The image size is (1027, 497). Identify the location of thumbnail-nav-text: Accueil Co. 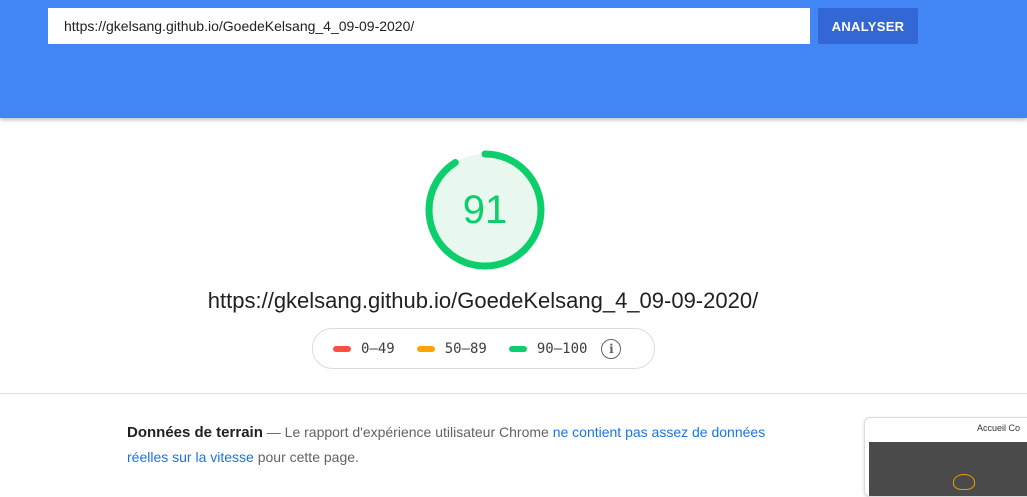
(999, 428).